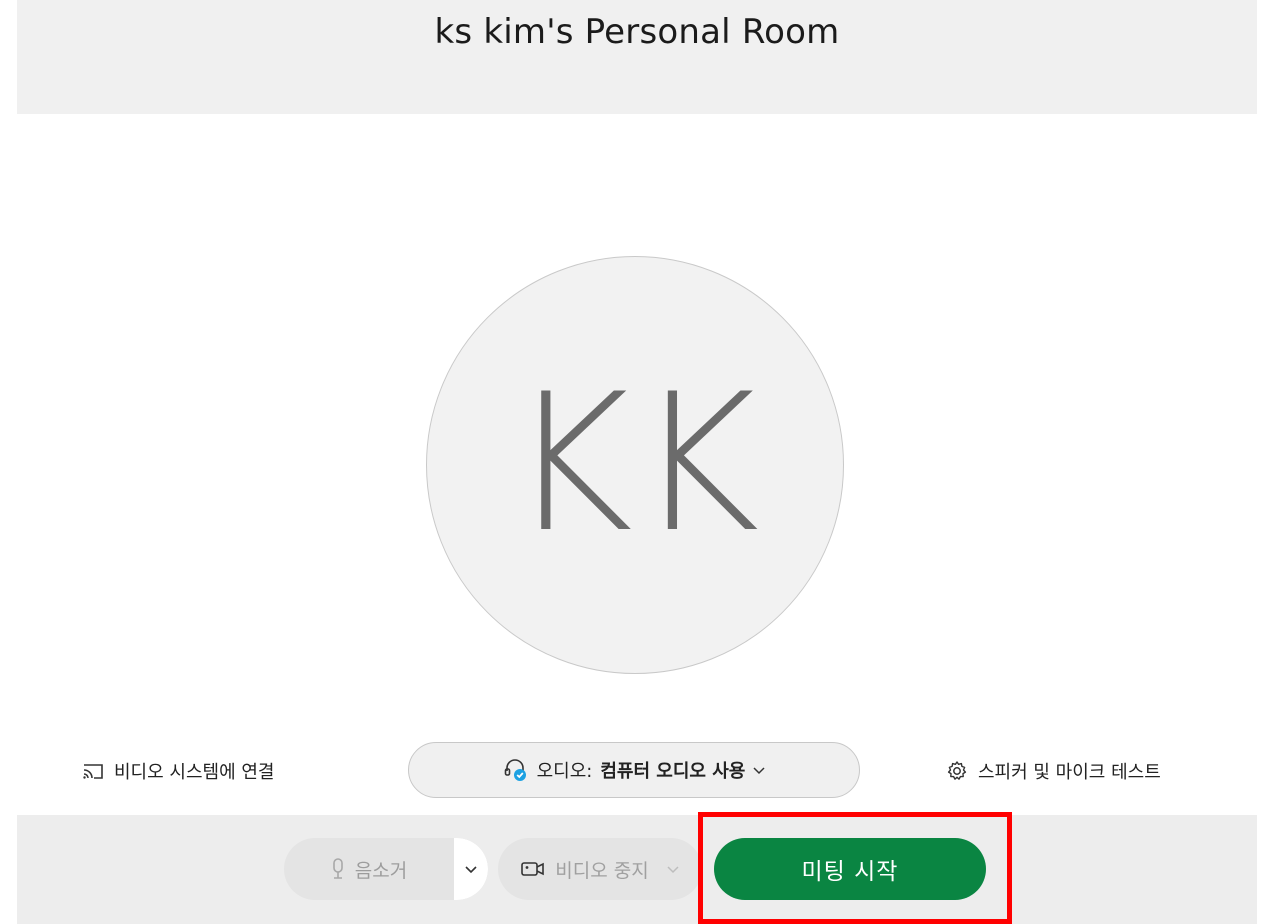  I want to click on stop-video-button: 비디오 중지, so click(600, 869).